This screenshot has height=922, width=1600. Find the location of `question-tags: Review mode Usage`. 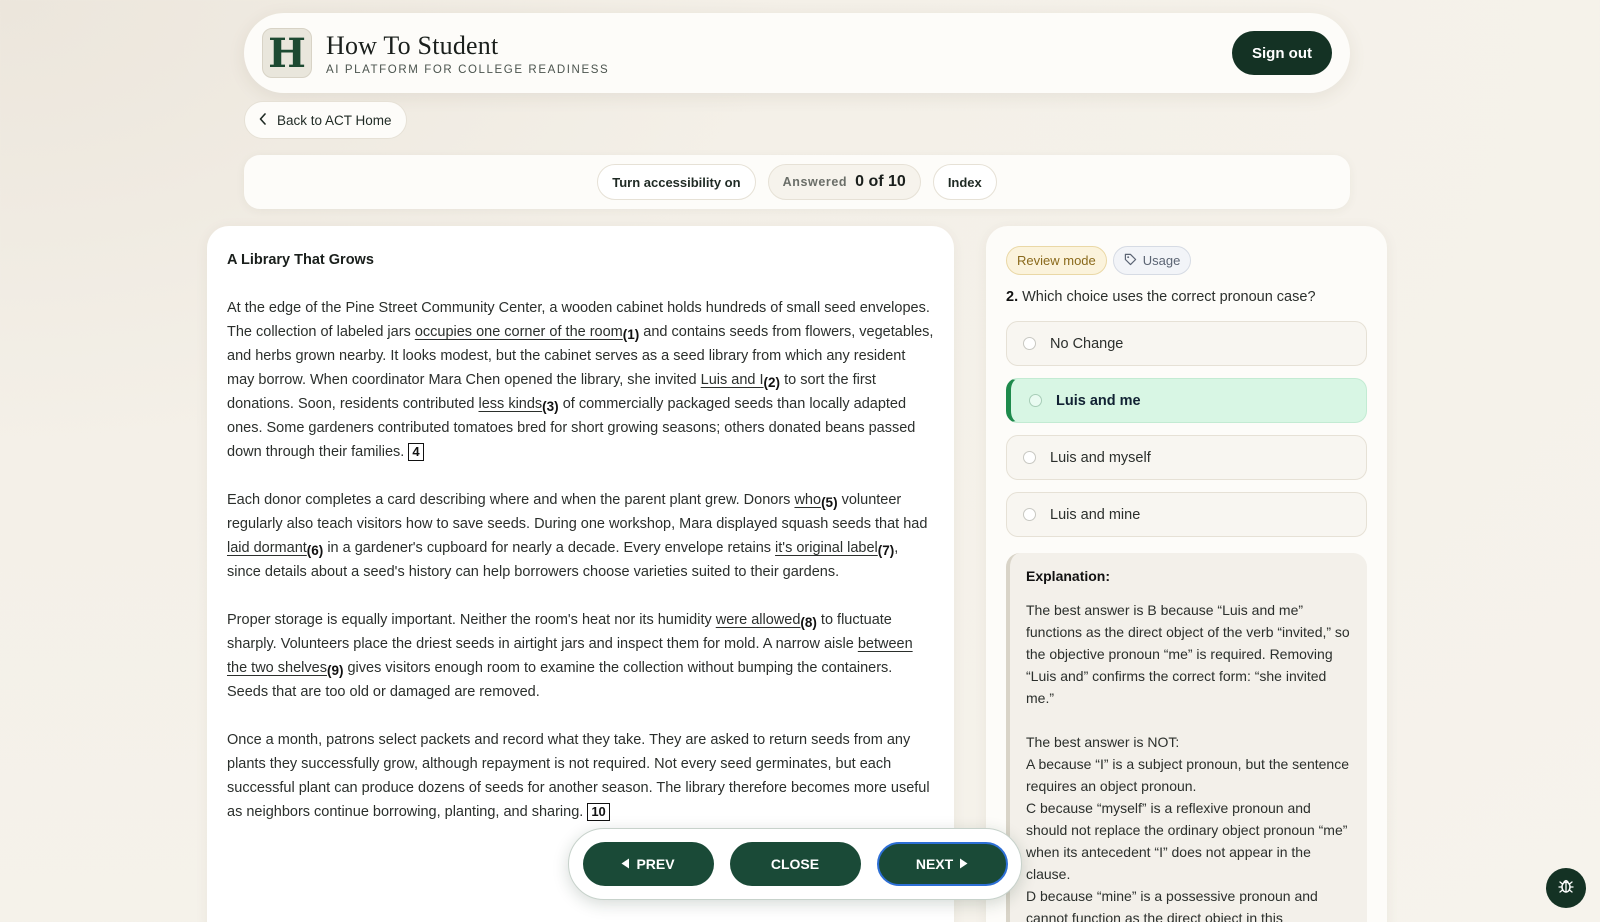

question-tags: Review mode Usage is located at coordinates (1186, 260).